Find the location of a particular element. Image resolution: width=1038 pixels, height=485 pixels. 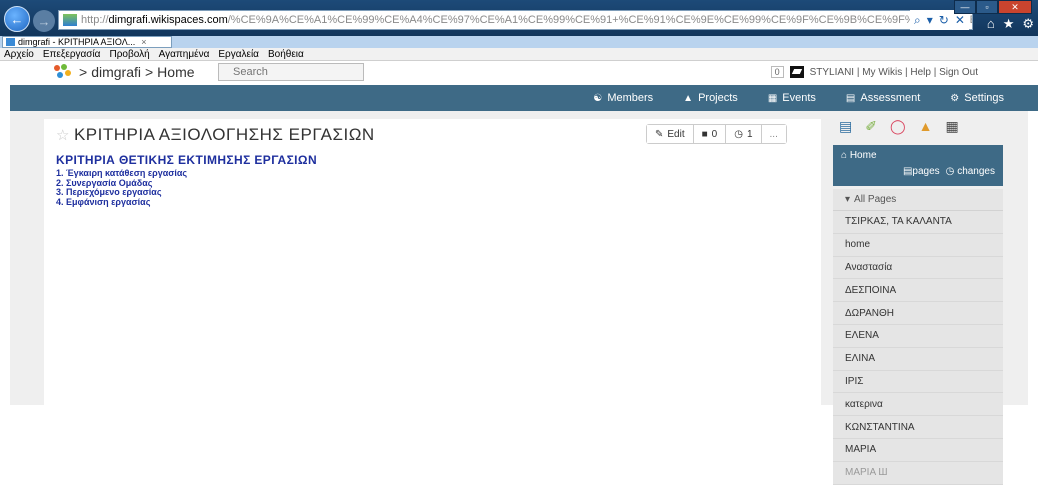

new-page-icon: ▤ is located at coordinates (845, 126).